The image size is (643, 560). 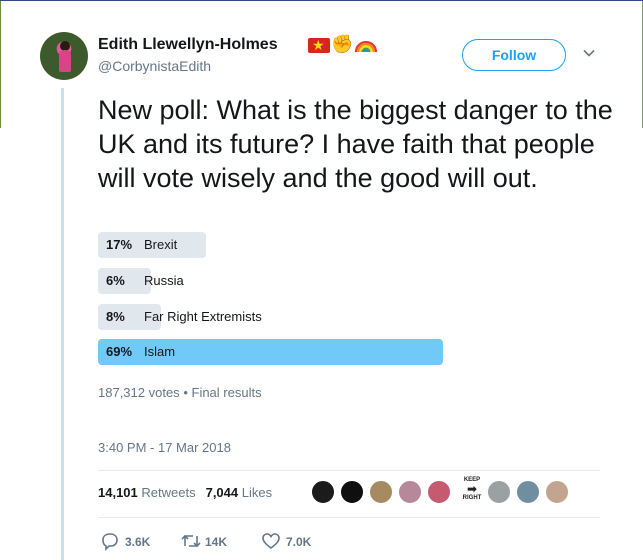 What do you see at coordinates (257, 492) in the screenshot?
I see `like-stat-label: Likes` at bounding box center [257, 492].